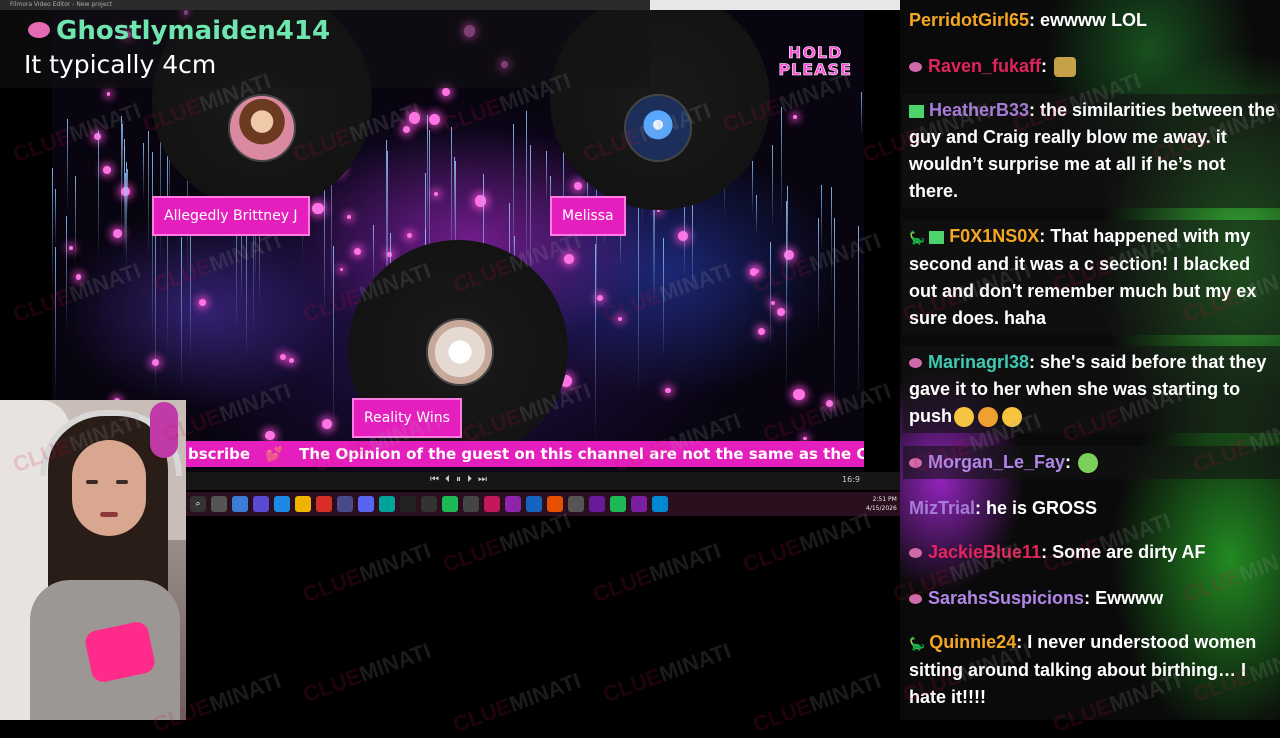 This screenshot has height=738, width=1280. Describe the element at coordinates (996, 462) in the screenshot. I see `chat-username: Morgan_Le_Fay` at that location.